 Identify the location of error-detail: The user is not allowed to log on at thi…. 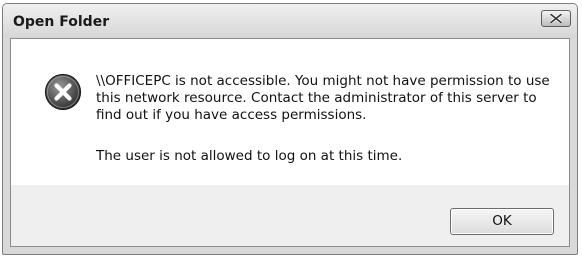
(249, 156).